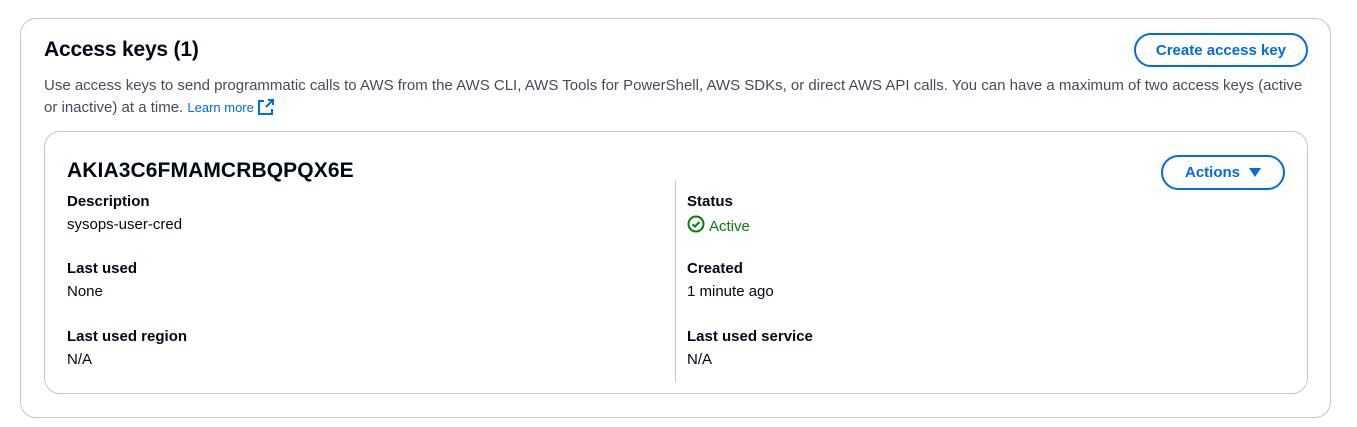 This screenshot has height=427, width=1357. Describe the element at coordinates (675, 281) in the screenshot. I see `column-divider` at that location.